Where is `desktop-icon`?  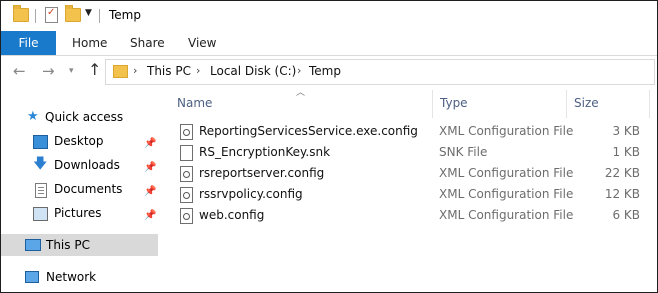
desktop-icon is located at coordinates (40, 142).